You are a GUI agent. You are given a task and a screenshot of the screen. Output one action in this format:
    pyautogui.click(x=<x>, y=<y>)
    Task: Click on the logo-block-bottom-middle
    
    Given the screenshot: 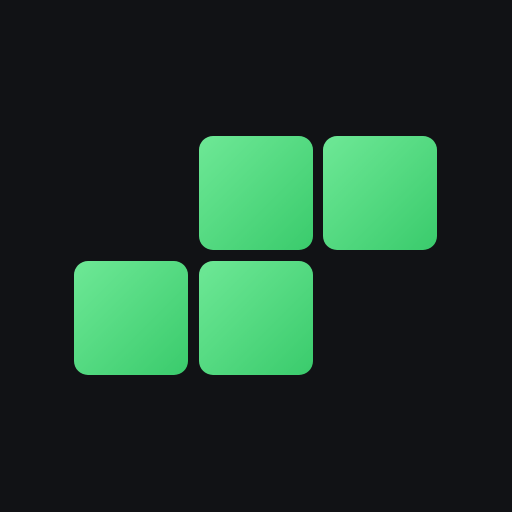 What is the action you would take?
    pyautogui.click(x=256, y=318)
    